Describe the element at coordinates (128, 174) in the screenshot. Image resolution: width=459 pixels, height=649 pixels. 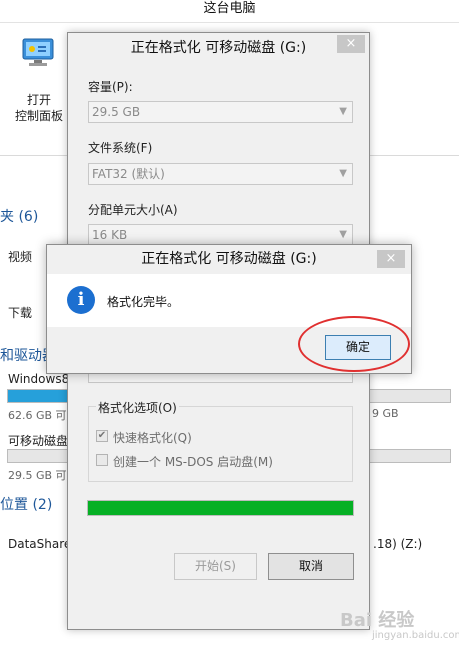
I see `filesystem-value: FAT32 (默认)` at that location.